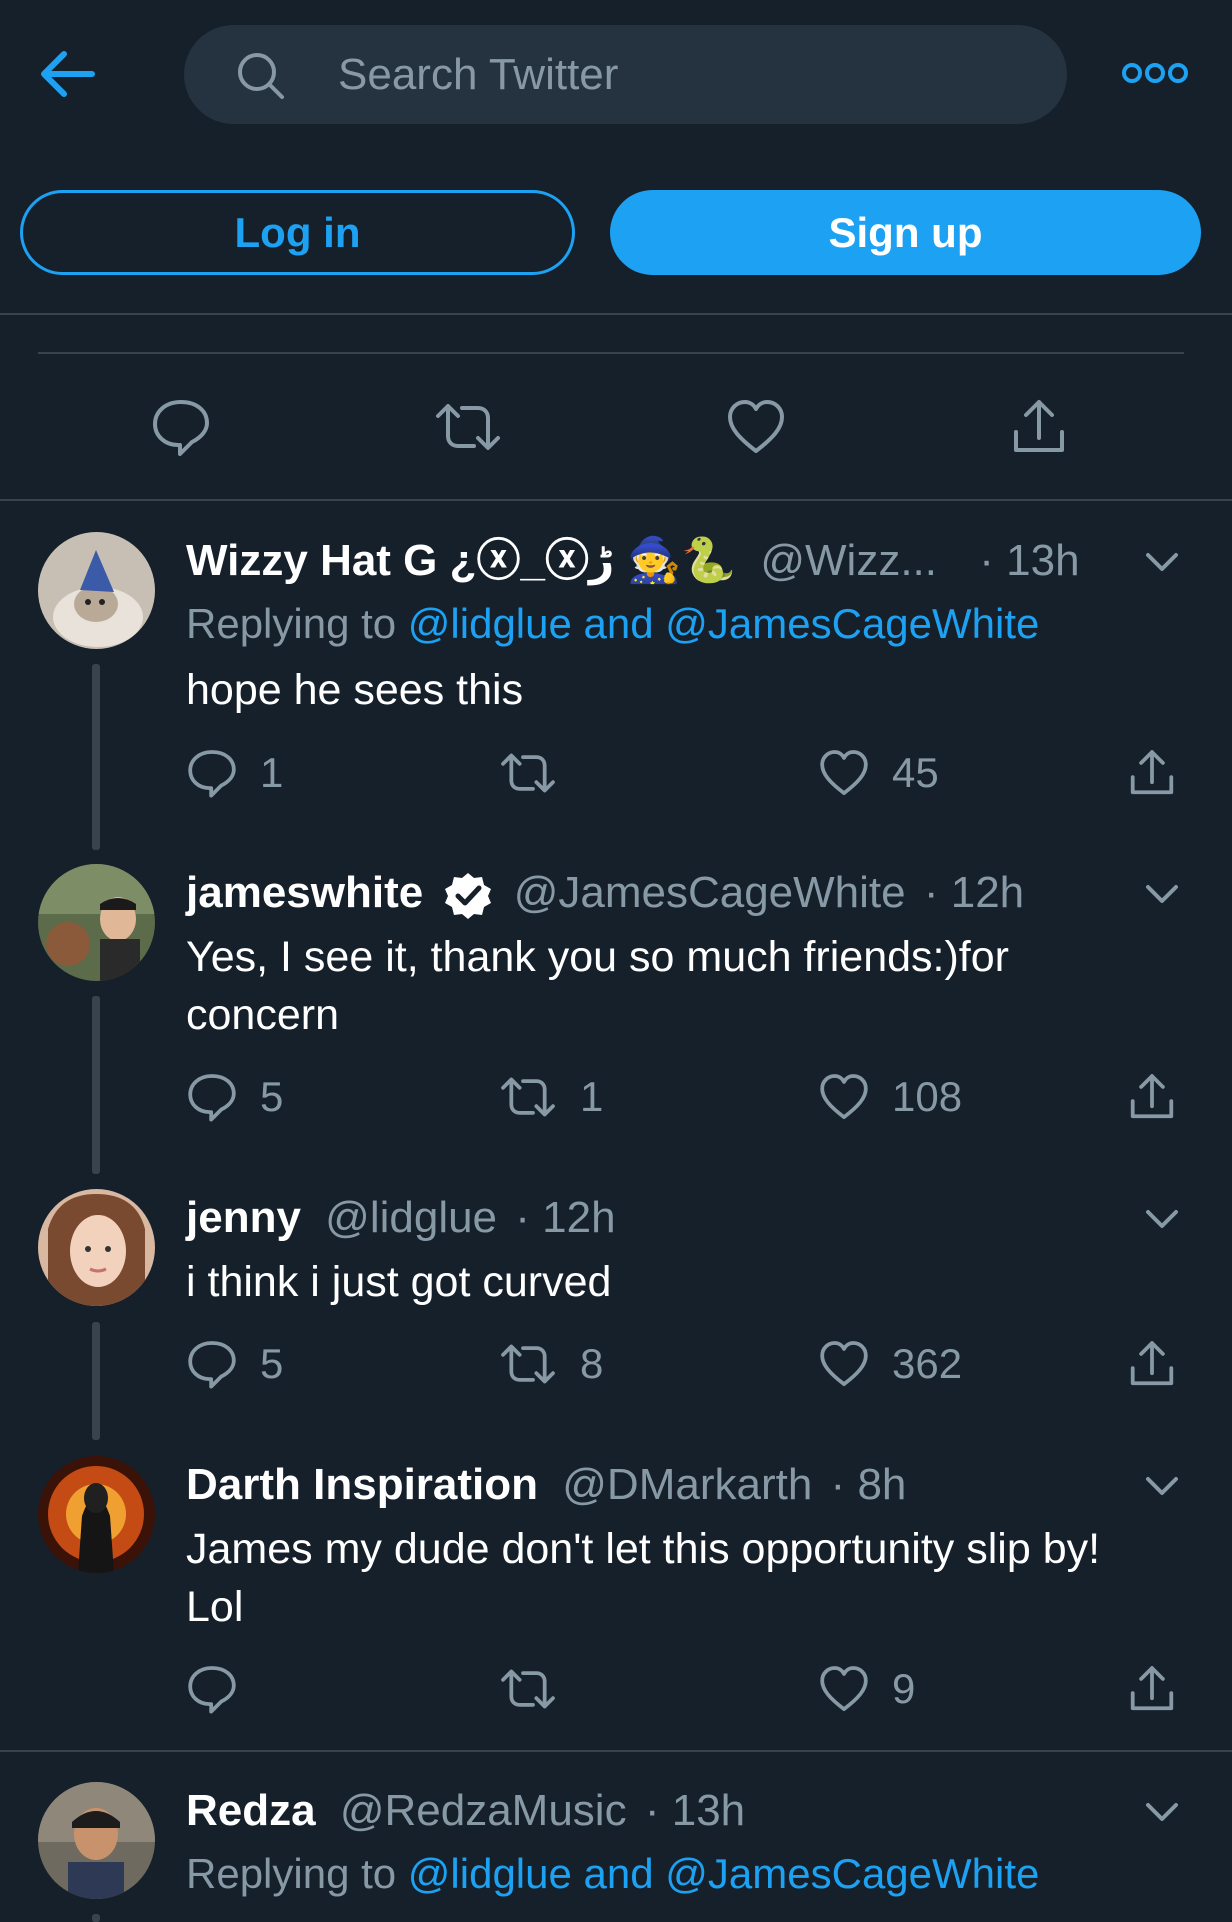 The height and width of the screenshot is (1922, 1232). I want to click on more-options-icon, so click(1155, 73).